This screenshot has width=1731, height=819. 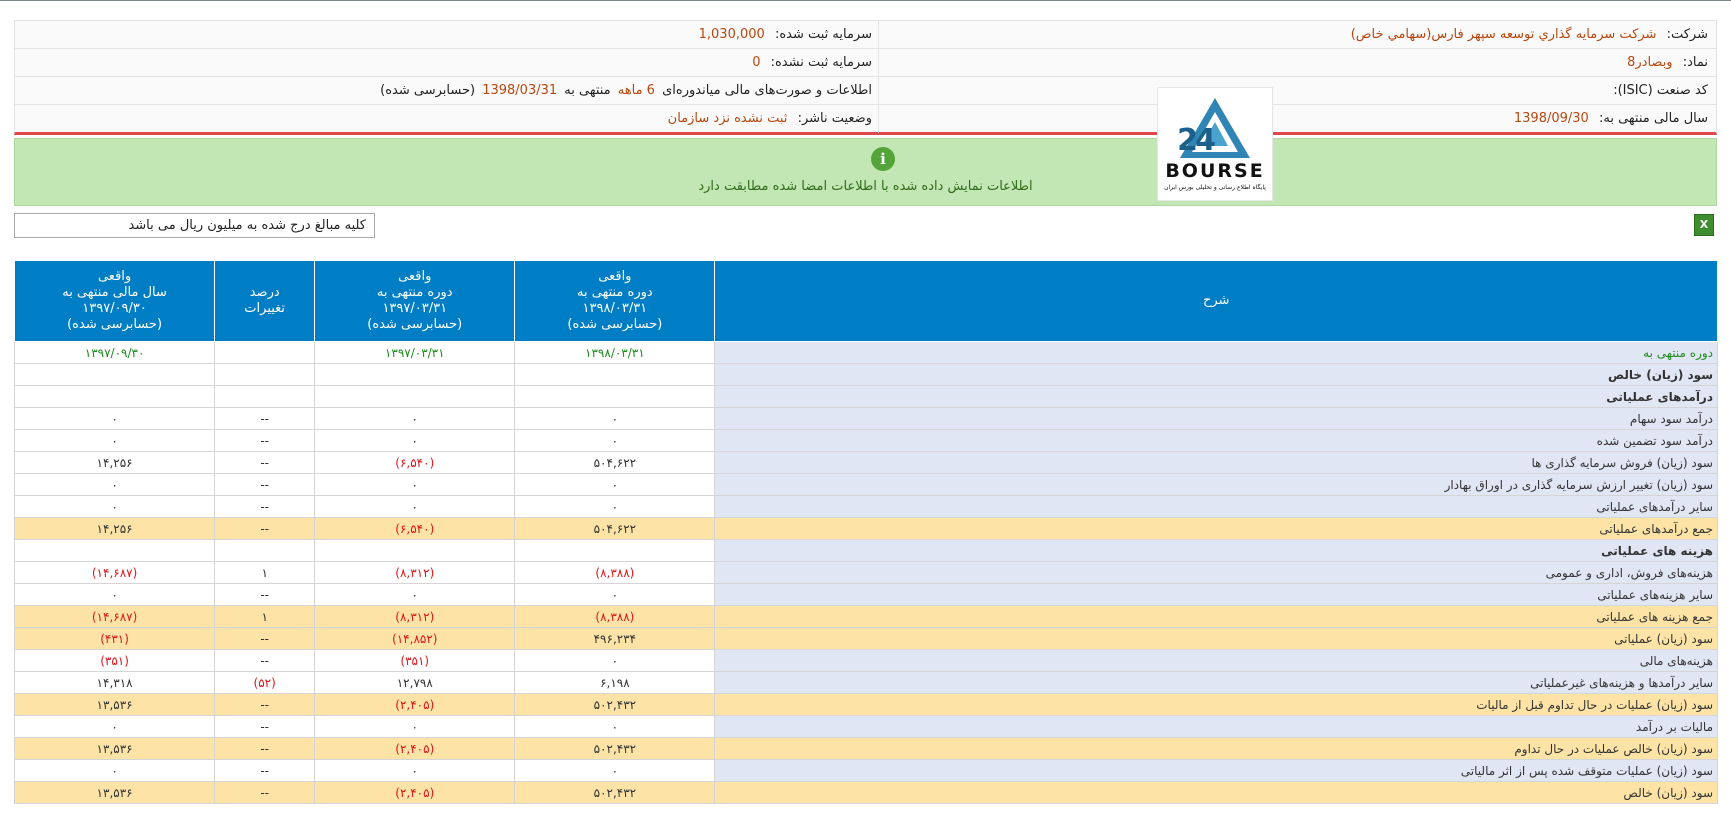 I want to click on row-fiscal-year-value: (۳۵۱), so click(x=114, y=660).